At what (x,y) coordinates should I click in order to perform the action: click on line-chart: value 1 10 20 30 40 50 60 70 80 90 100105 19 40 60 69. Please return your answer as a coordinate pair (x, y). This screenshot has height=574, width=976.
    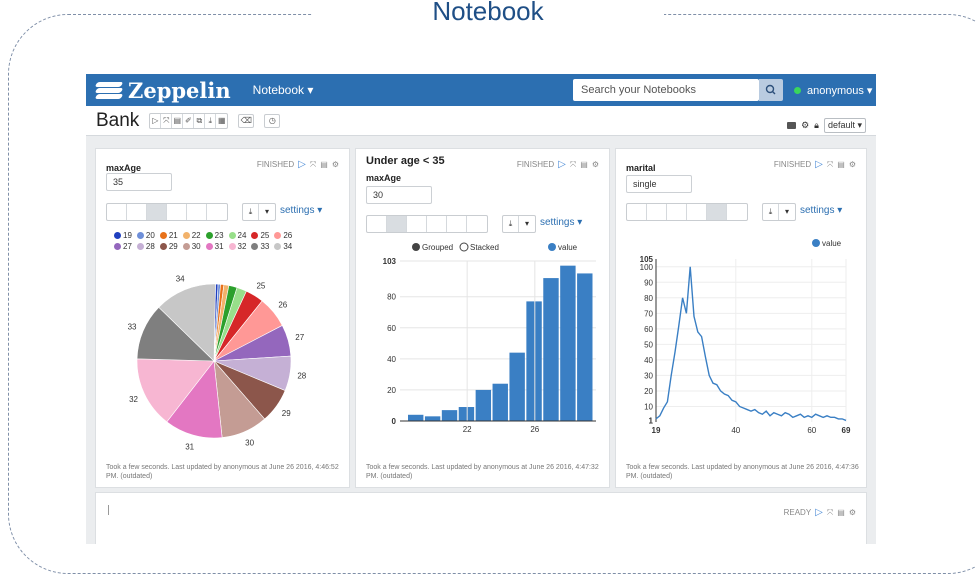
    Looking at the image, I should click on (745, 337).